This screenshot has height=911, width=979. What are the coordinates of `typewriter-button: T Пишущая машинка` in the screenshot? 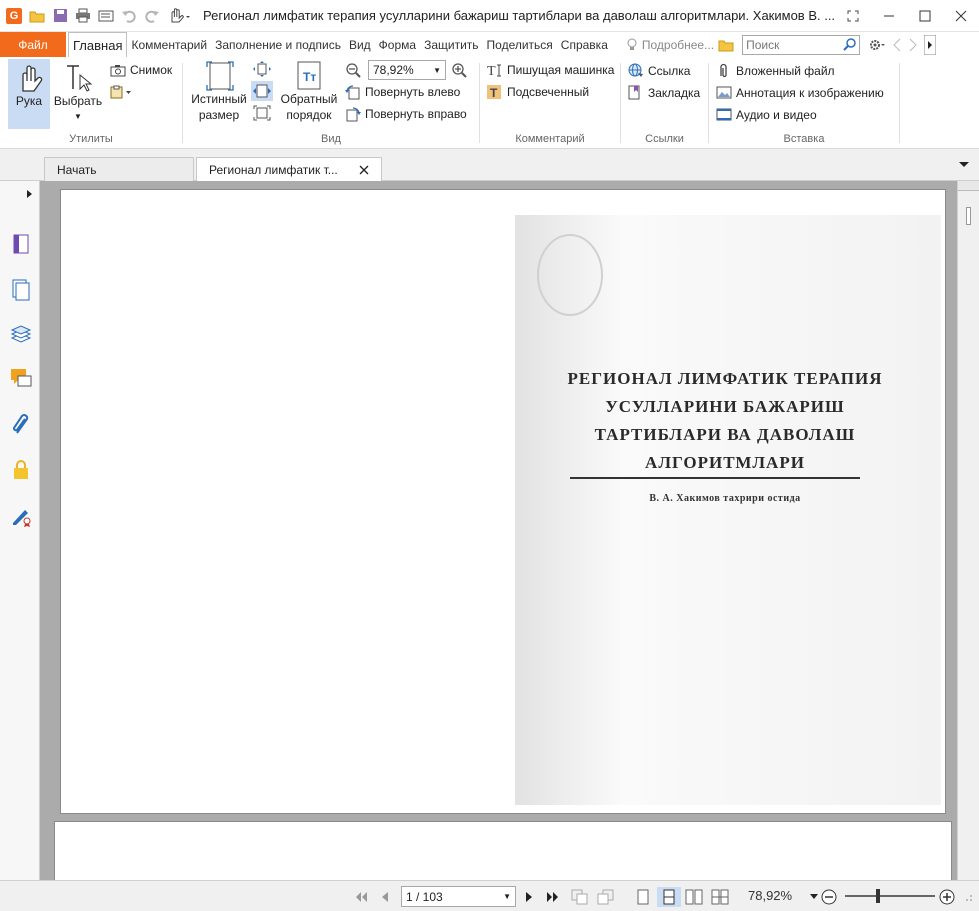 It's located at (550, 70).